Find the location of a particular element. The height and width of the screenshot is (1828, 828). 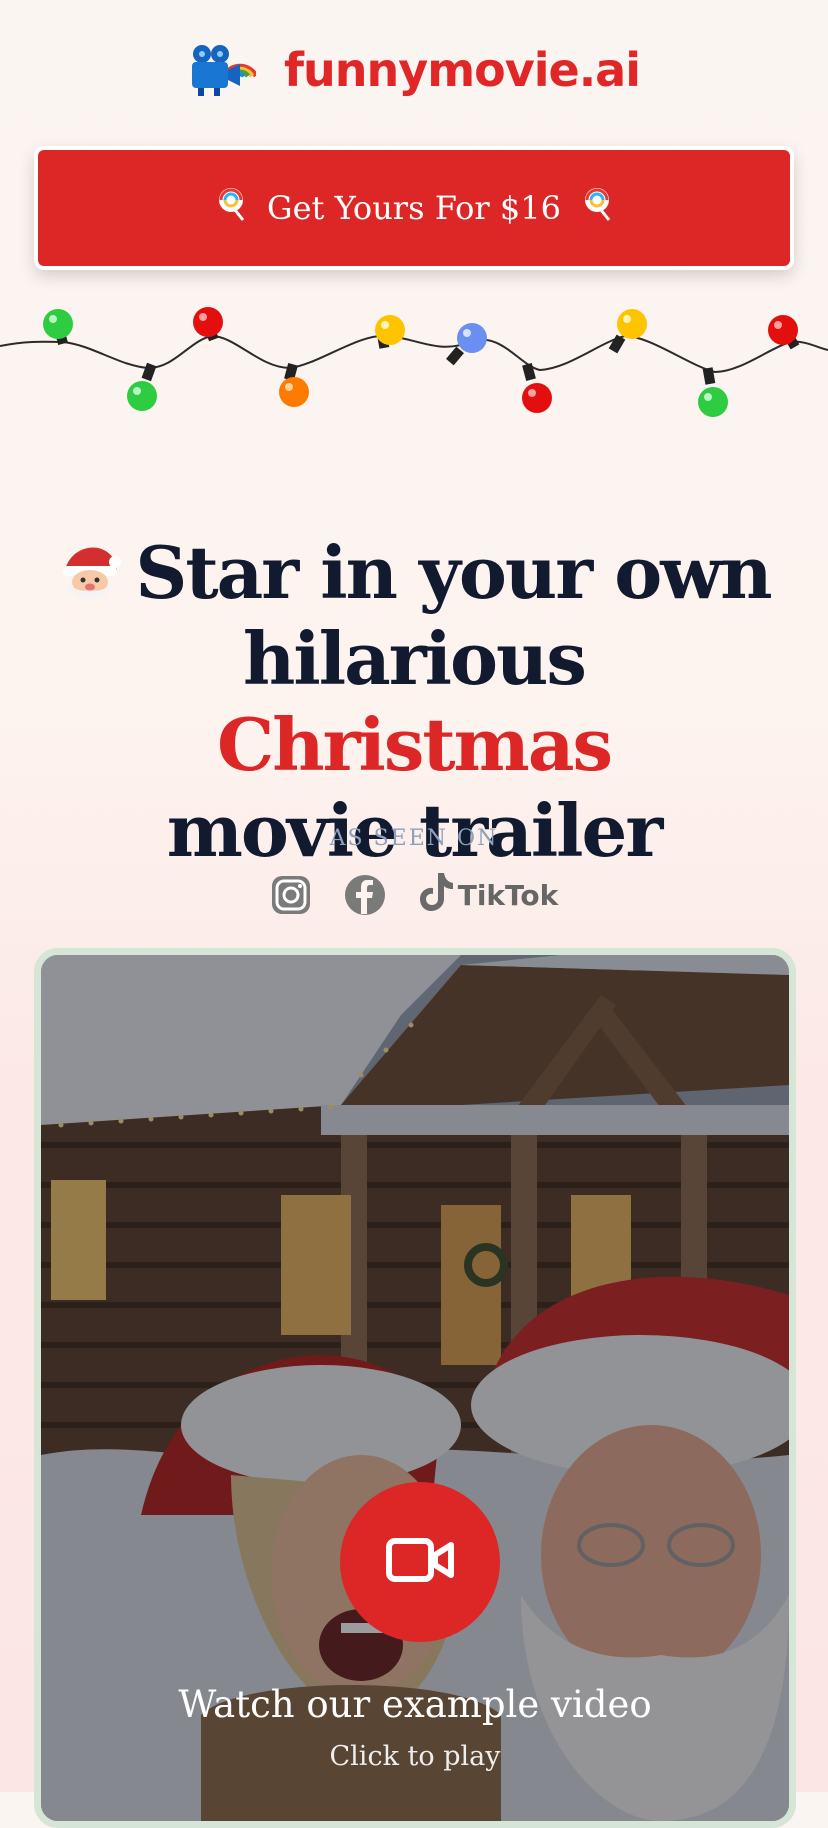

headline-highlight: Christmas is located at coordinates (414, 744).